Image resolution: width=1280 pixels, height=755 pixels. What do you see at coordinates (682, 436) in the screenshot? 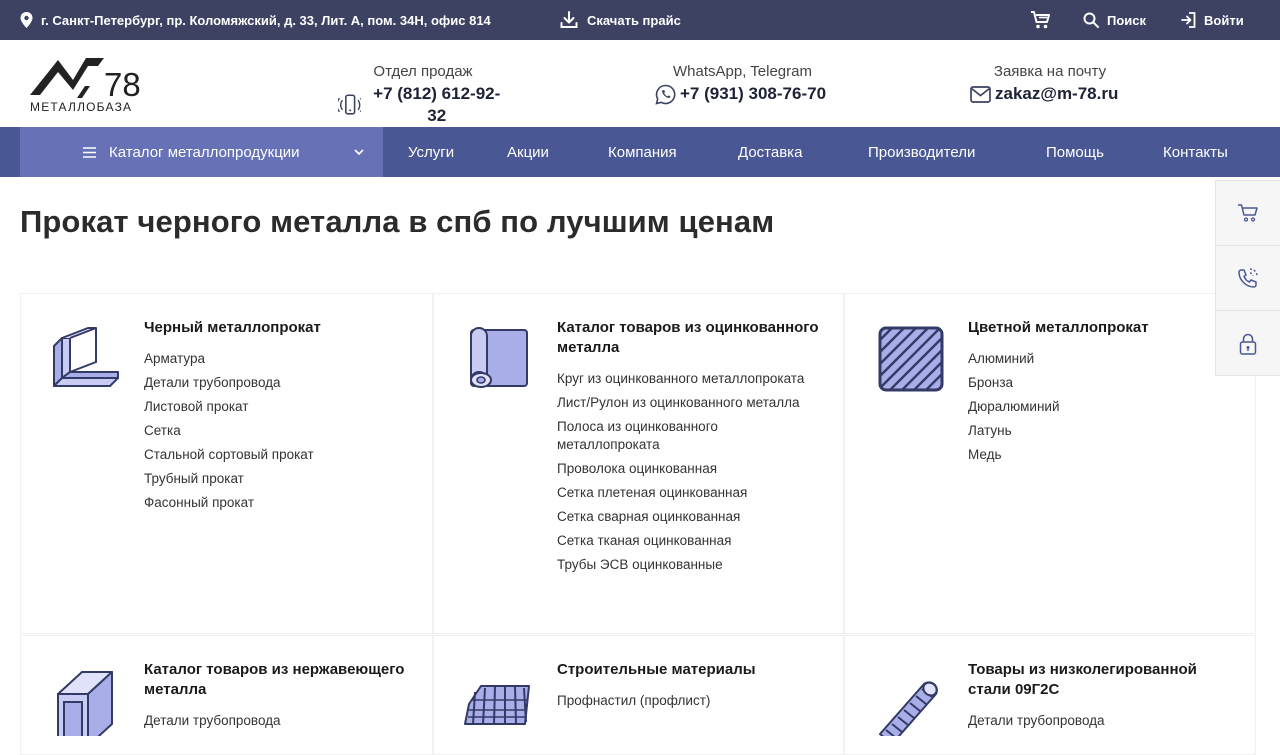
I see `list-item: Полоса из оцинкованного металлопроката` at bounding box center [682, 436].